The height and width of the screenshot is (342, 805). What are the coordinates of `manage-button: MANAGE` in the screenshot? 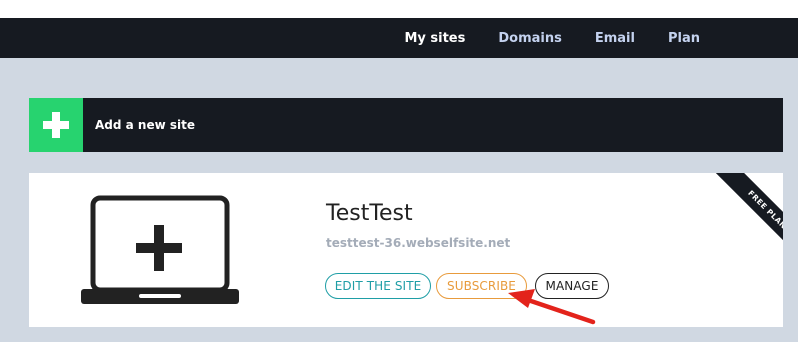 It's located at (572, 286).